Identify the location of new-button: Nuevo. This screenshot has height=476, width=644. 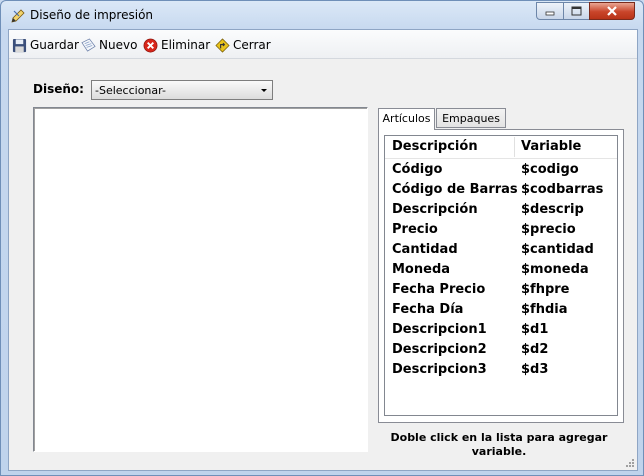
(109, 45).